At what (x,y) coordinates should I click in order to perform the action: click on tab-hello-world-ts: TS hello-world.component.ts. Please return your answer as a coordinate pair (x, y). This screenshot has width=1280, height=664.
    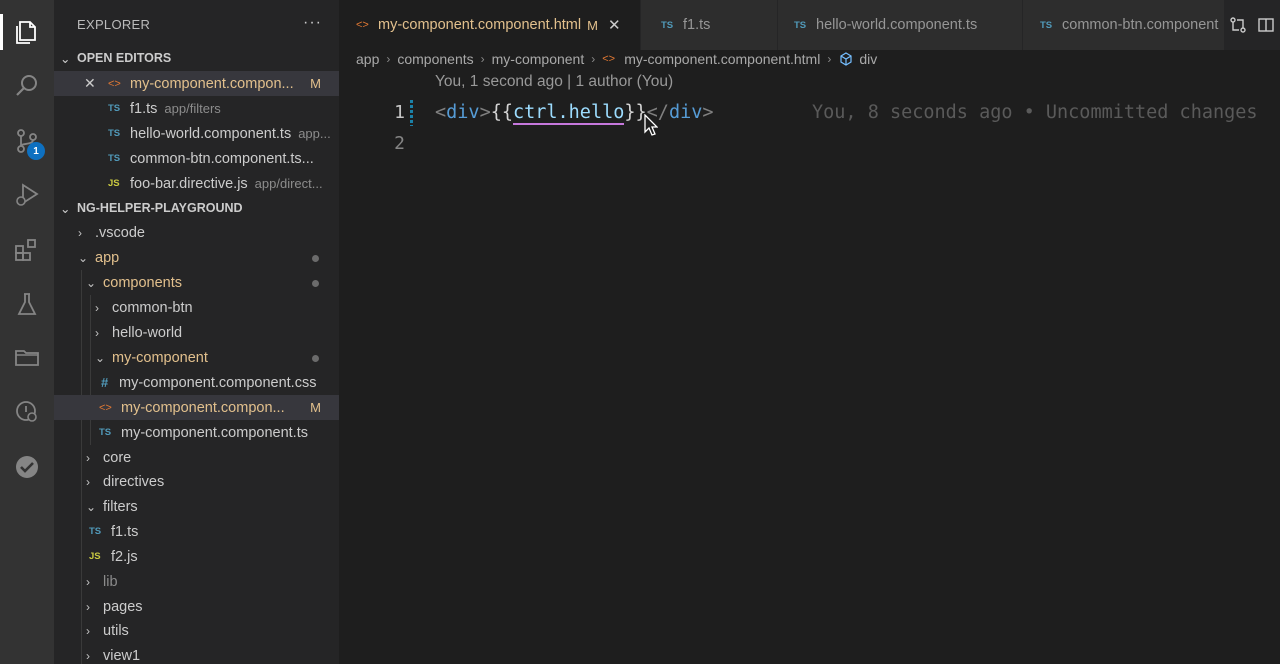
    Looking at the image, I should click on (900, 25).